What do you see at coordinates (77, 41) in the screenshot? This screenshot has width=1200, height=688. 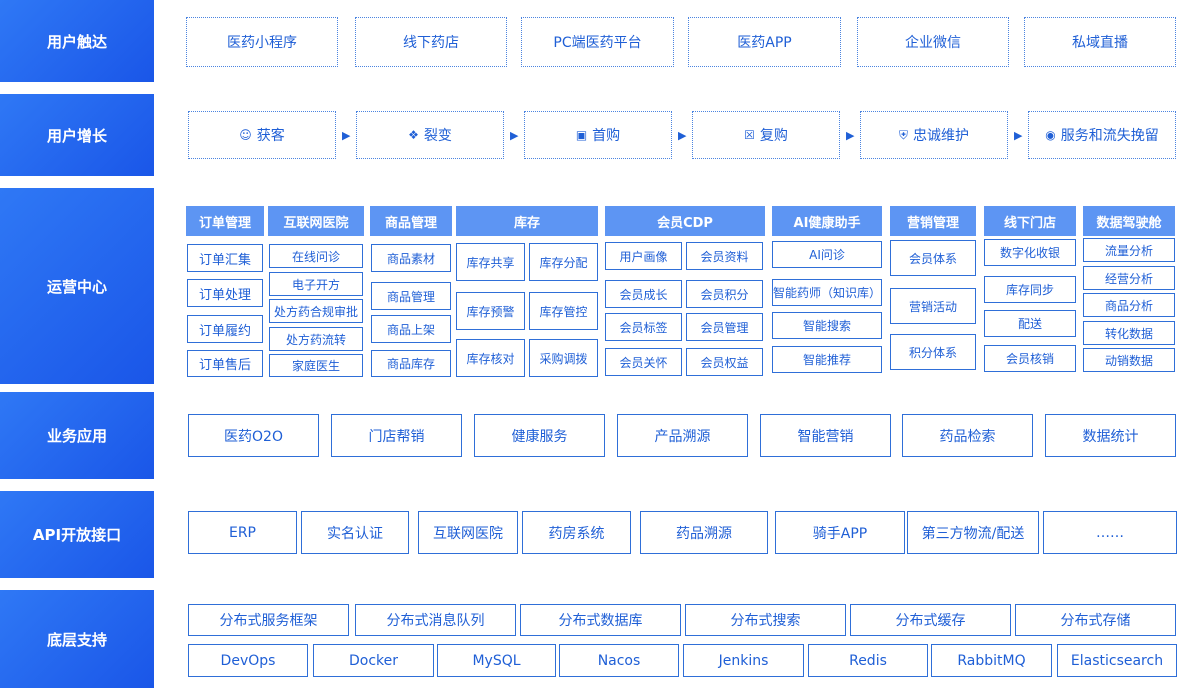 I see `layer-label-touch: 用户触达` at bounding box center [77, 41].